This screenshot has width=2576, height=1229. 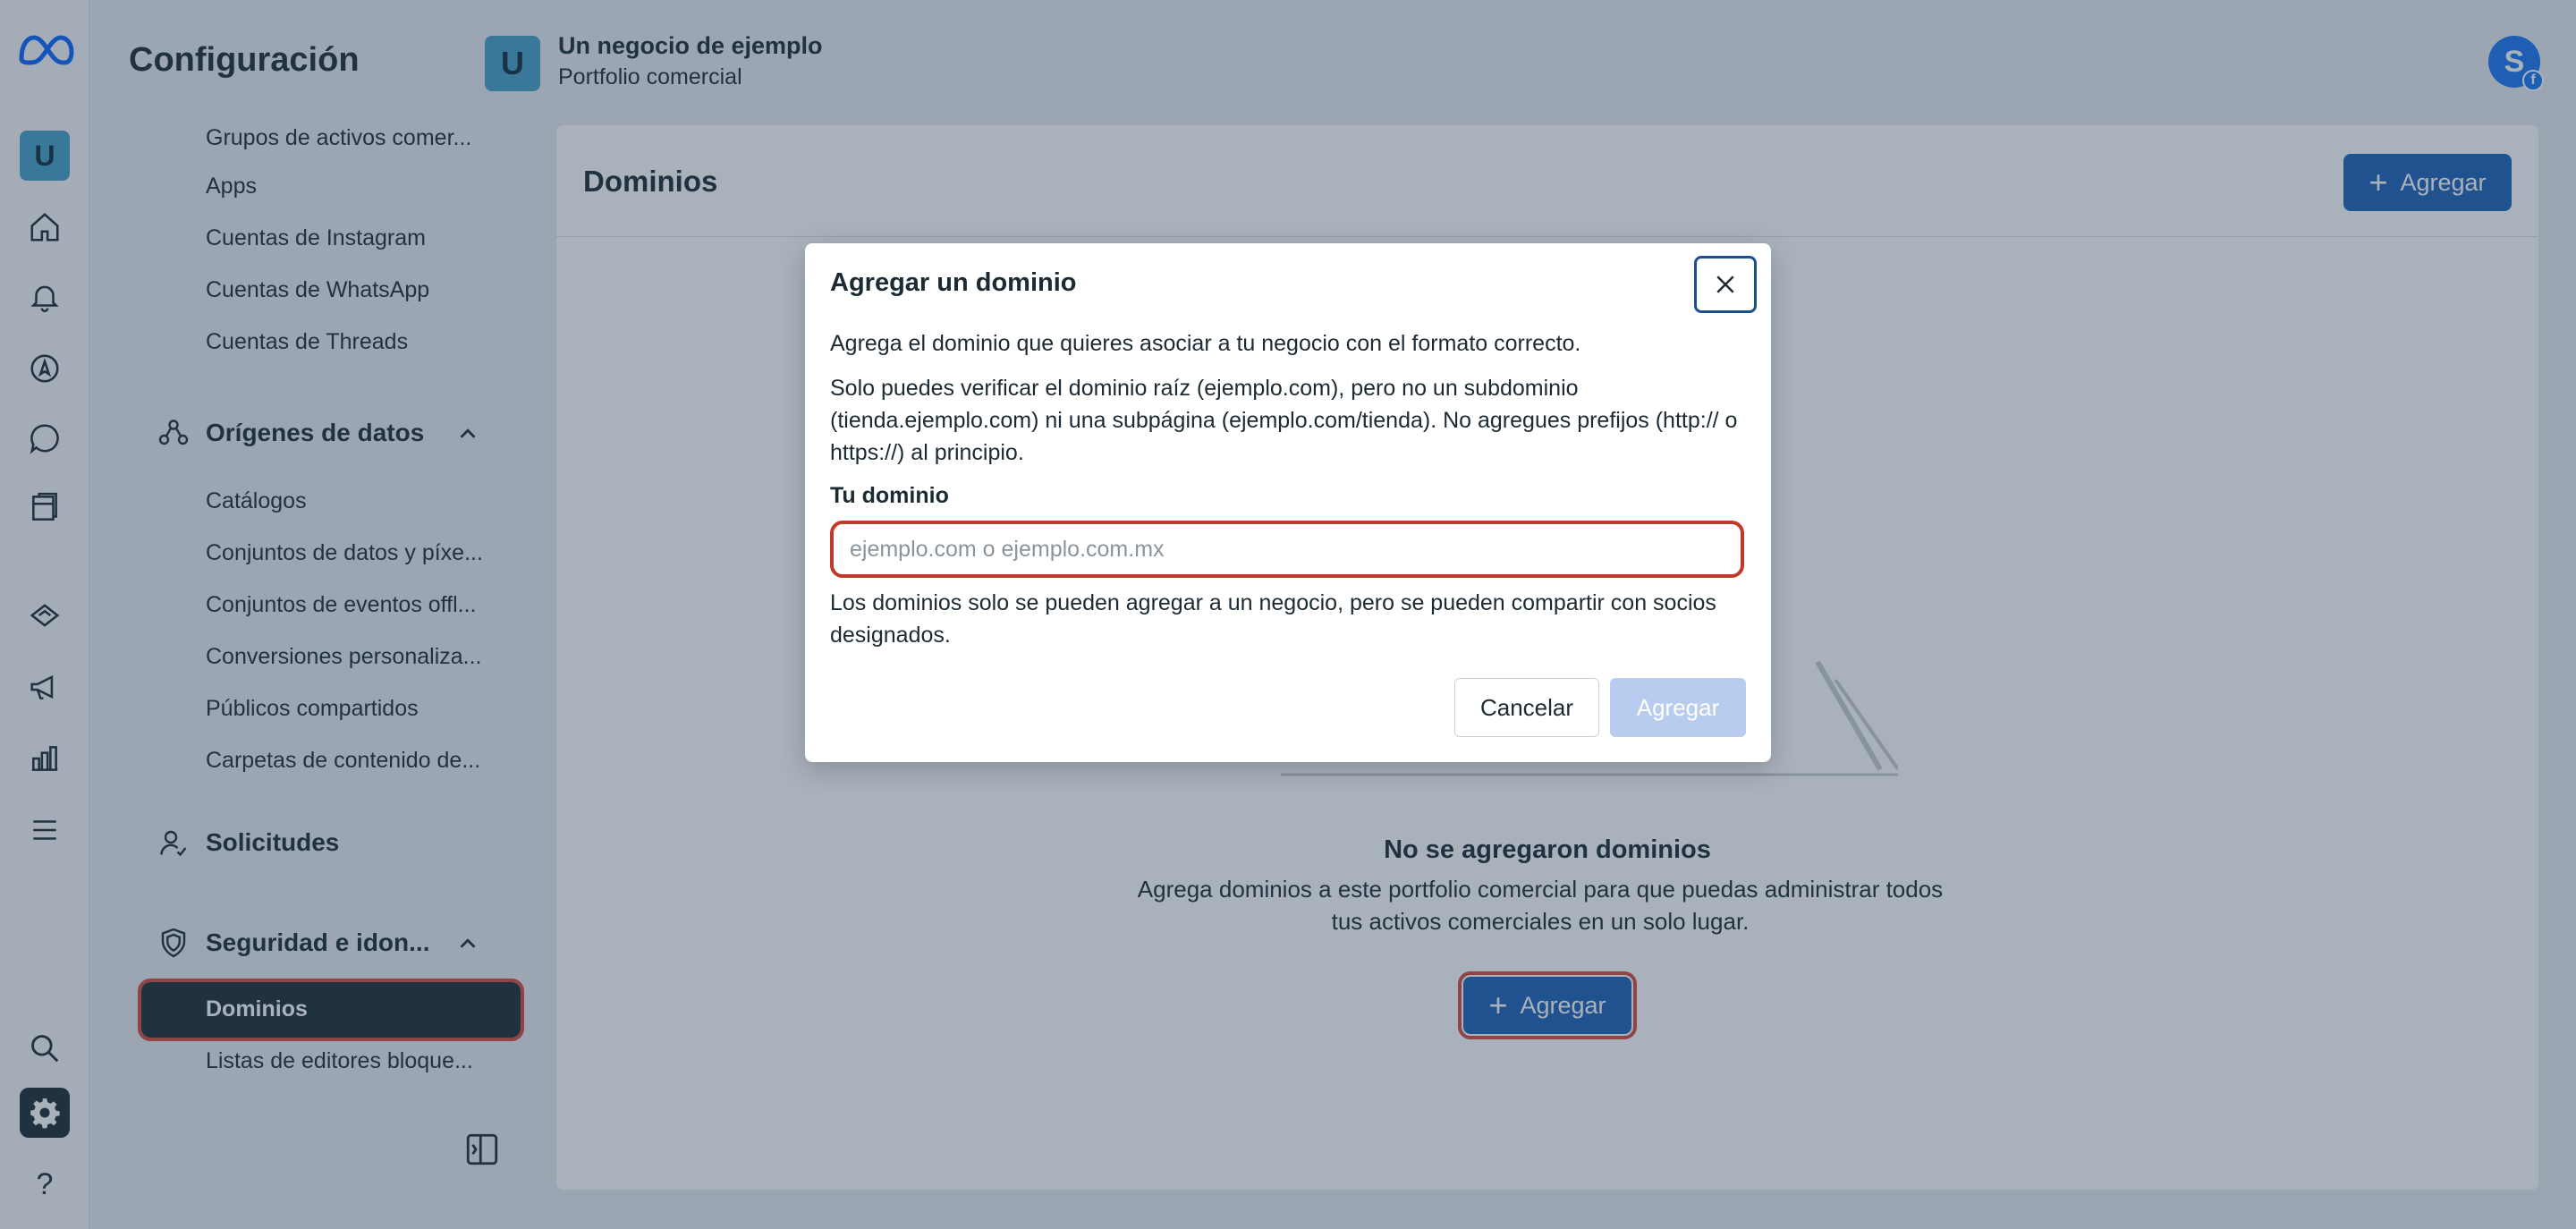 I want to click on dialog-title: Agregar un dominio, so click(x=953, y=282).